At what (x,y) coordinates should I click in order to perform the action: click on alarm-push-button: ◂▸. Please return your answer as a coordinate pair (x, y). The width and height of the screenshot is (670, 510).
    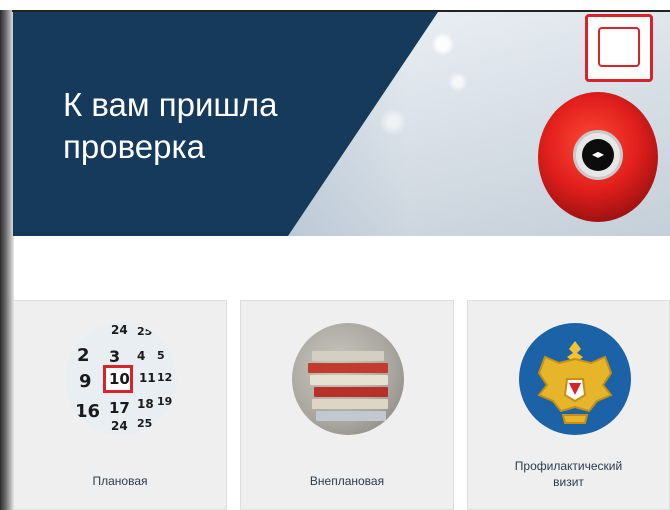
    Looking at the image, I should click on (598, 155).